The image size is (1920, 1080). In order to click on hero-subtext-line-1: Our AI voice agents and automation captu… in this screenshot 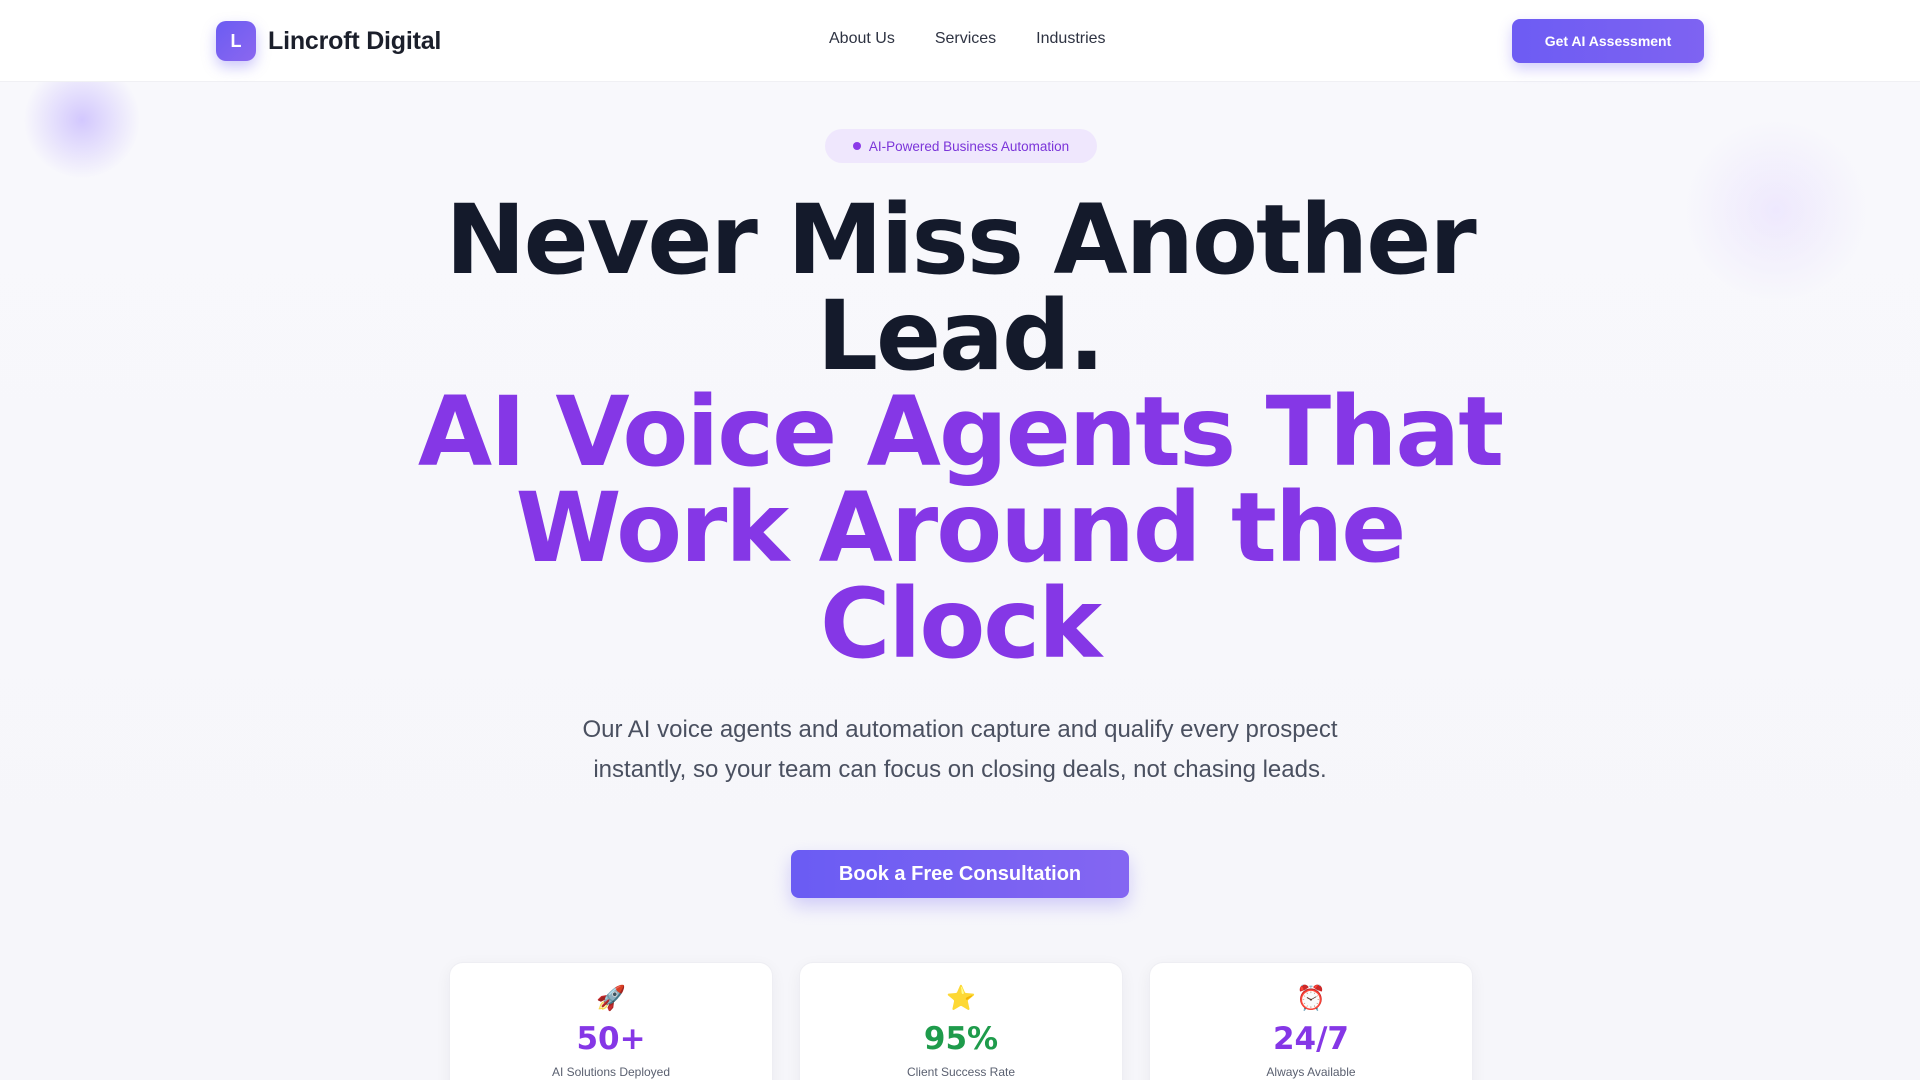, I will do `click(960, 729)`.